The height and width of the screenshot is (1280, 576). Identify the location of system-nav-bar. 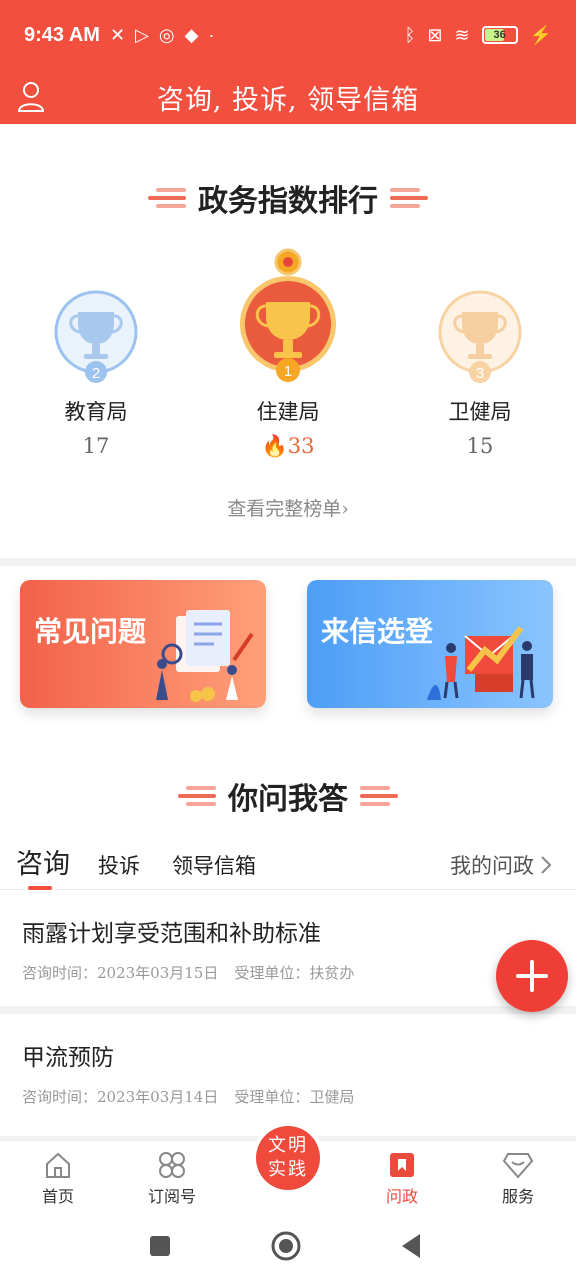
(288, 1246).